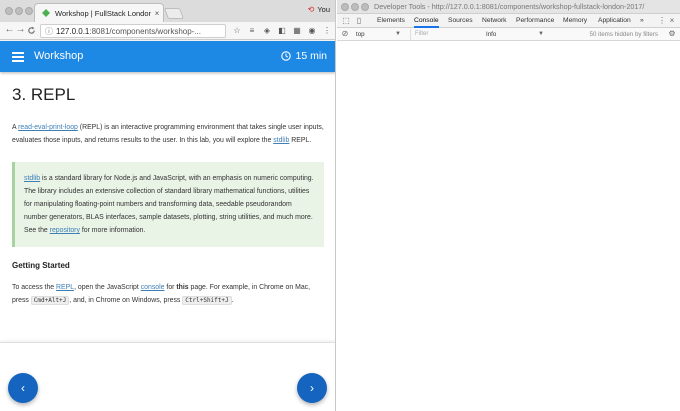 This screenshot has height=411, width=680. I want to click on timer: 15 min, so click(304, 56).